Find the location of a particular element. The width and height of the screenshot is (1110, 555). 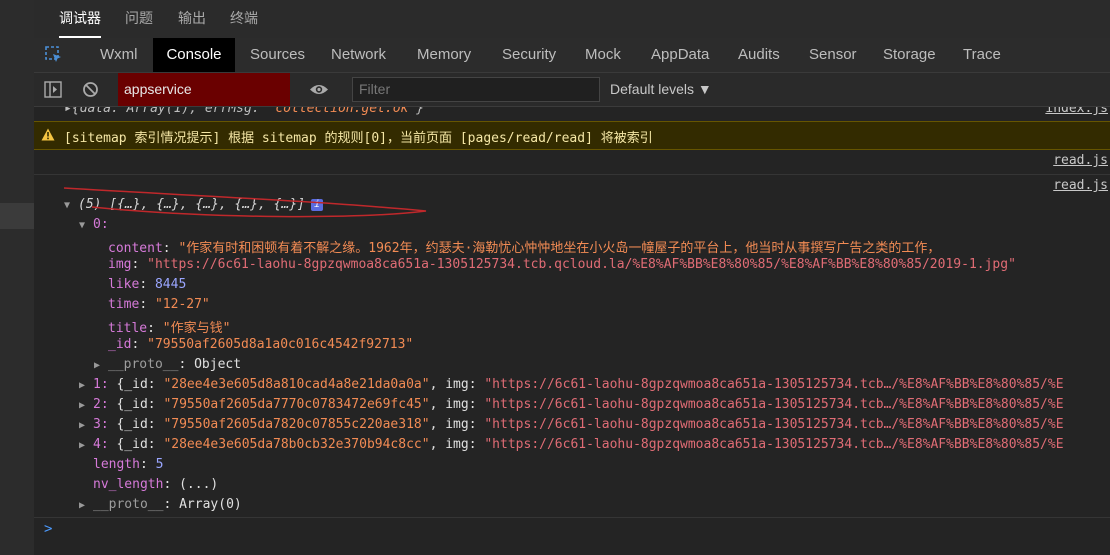

prop-nv-length: nv_length: (...) is located at coordinates (155, 484).